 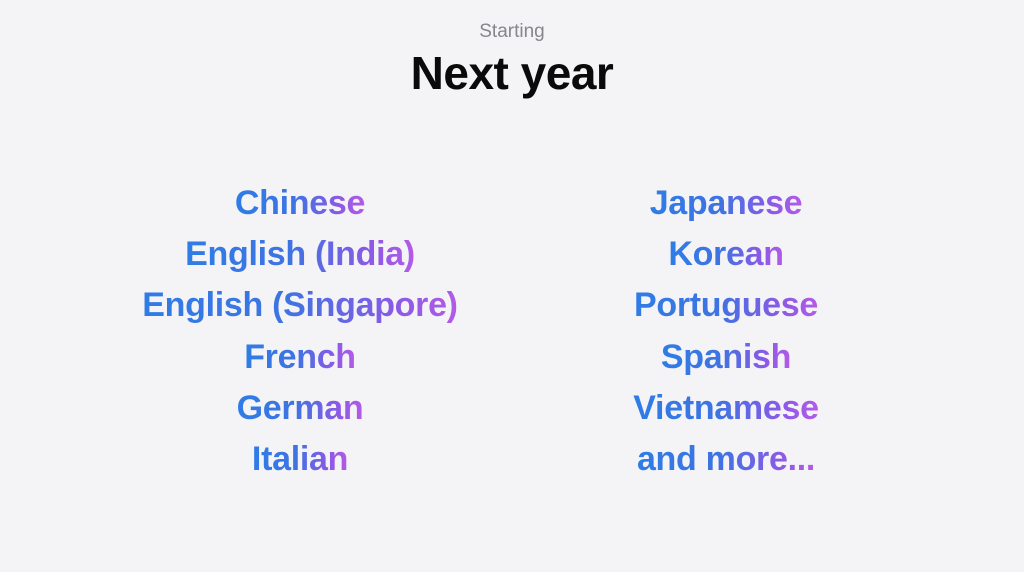 What do you see at coordinates (300, 408) in the screenshot?
I see `language-item: German` at bounding box center [300, 408].